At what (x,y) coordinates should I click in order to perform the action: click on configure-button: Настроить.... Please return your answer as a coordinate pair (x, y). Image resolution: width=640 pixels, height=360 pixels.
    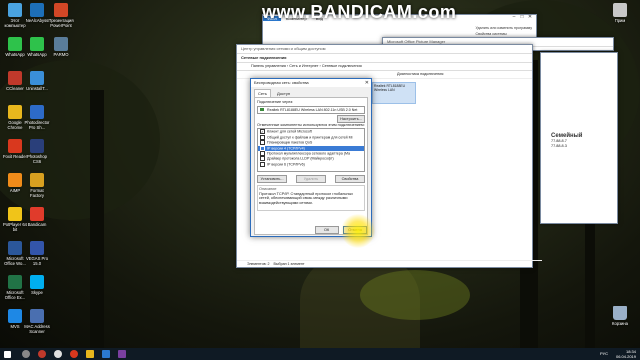
    Looking at the image, I should click on (351, 118).